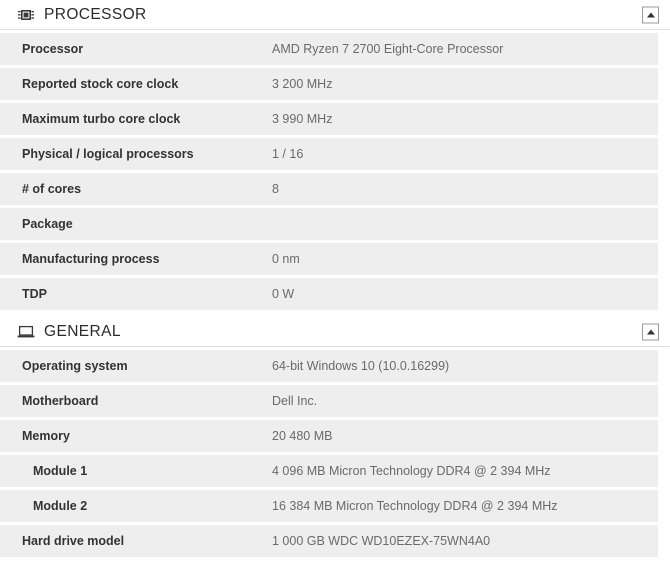 Image resolution: width=670 pixels, height=577 pixels. I want to click on collapse-button-processor, so click(650, 14).